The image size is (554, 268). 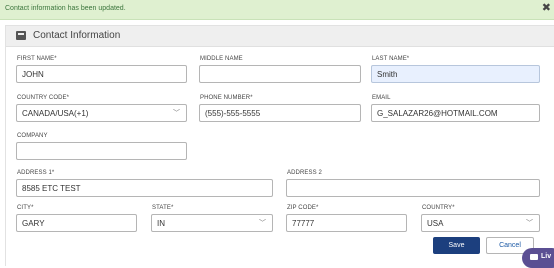 What do you see at coordinates (161, 223) in the screenshot?
I see `state-value: IN` at bounding box center [161, 223].